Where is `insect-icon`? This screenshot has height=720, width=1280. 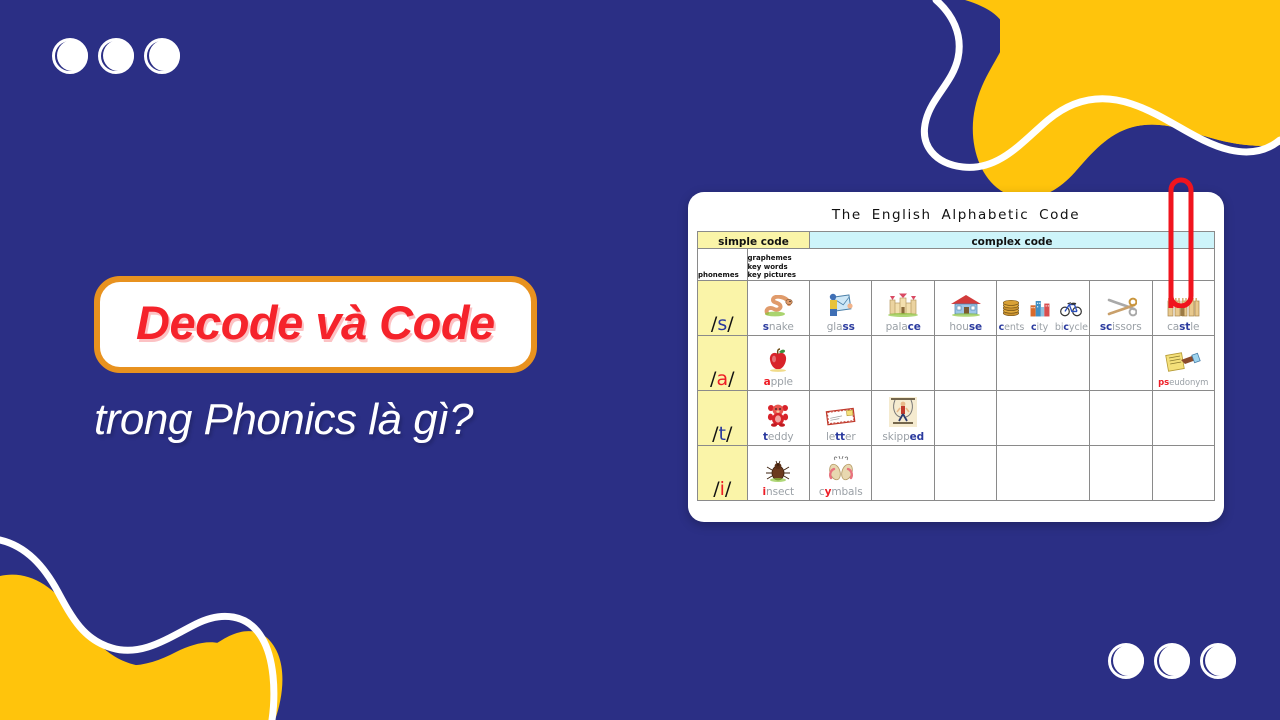
insect-icon is located at coordinates (778, 472).